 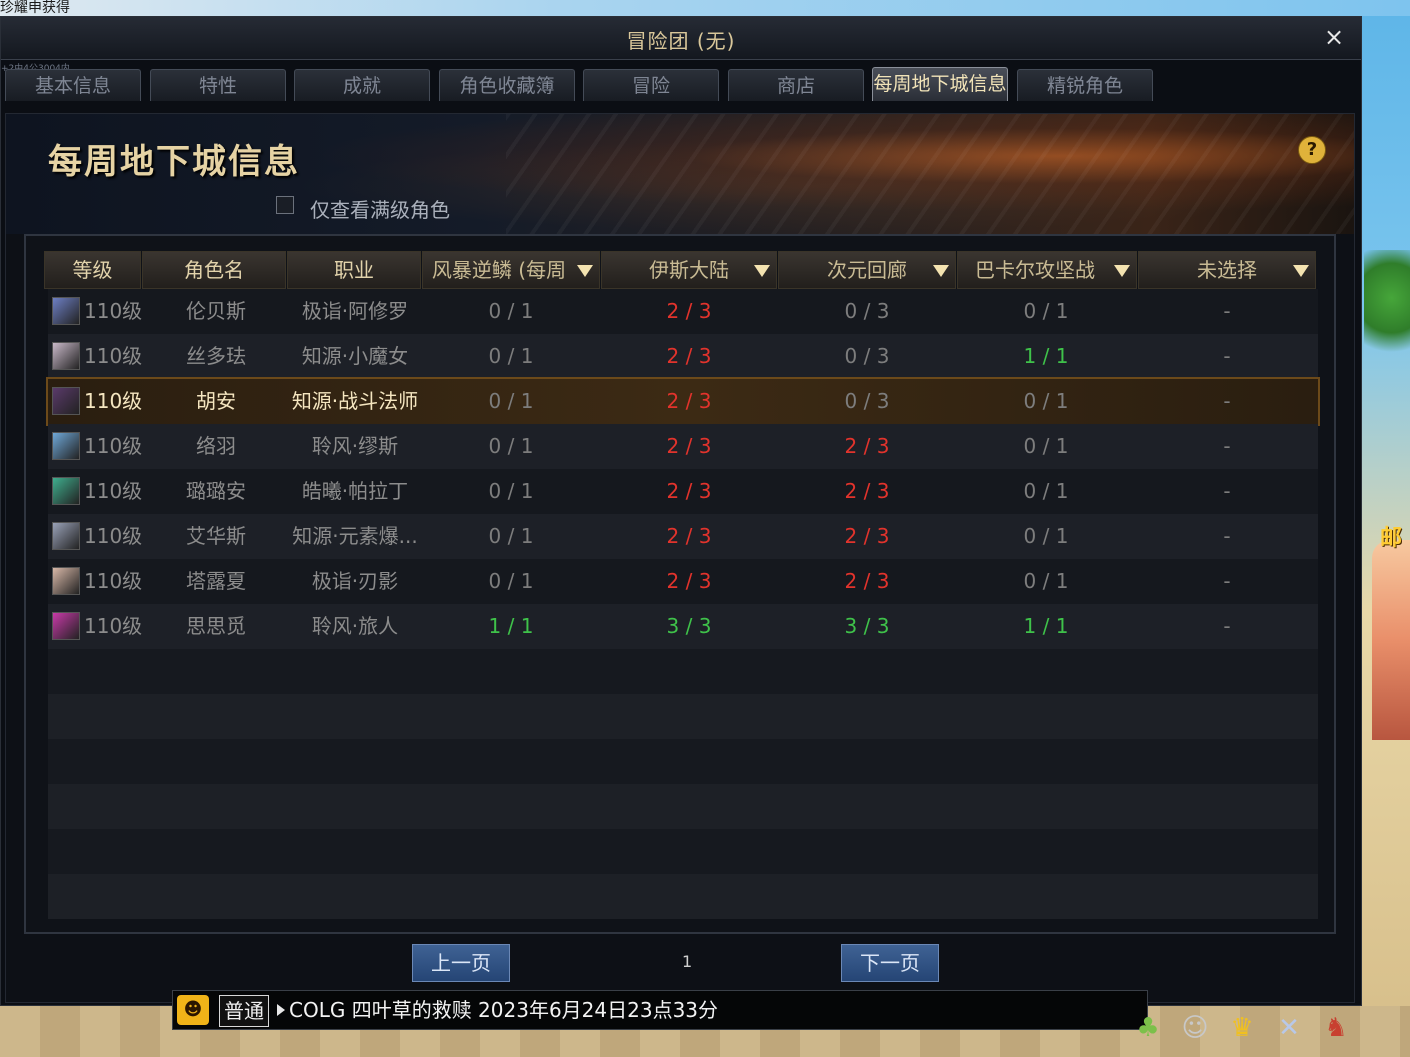 I want to click on header-name: 角色名, so click(x=214, y=270).